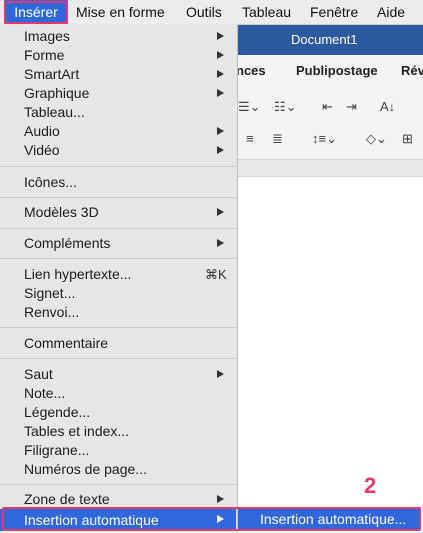  I want to click on ruler, so click(330, 168).